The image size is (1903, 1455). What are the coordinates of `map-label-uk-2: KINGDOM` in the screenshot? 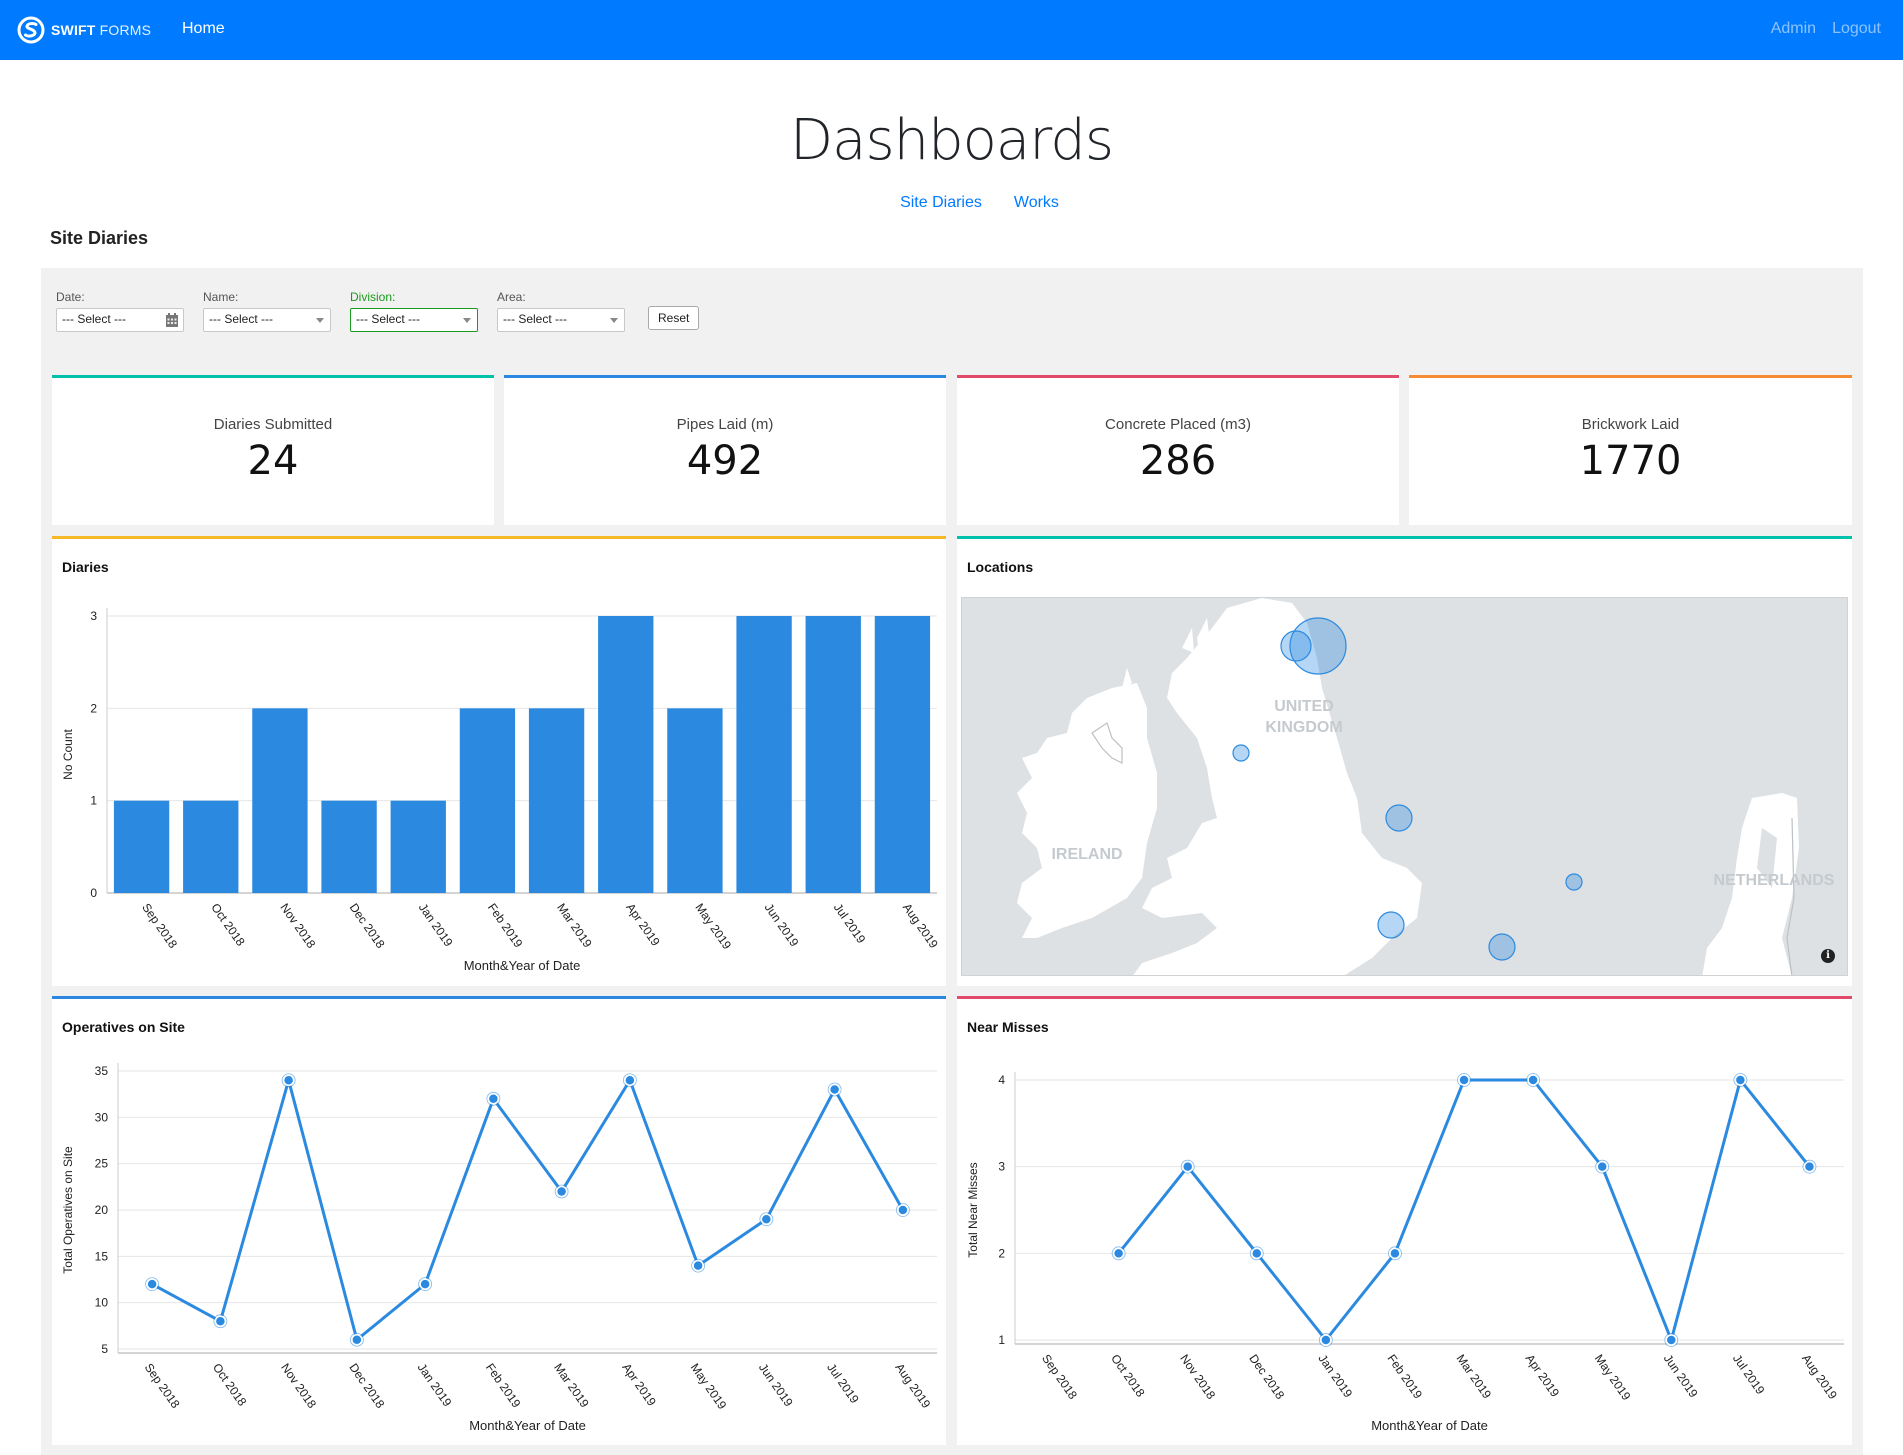 It's located at (1303, 727).